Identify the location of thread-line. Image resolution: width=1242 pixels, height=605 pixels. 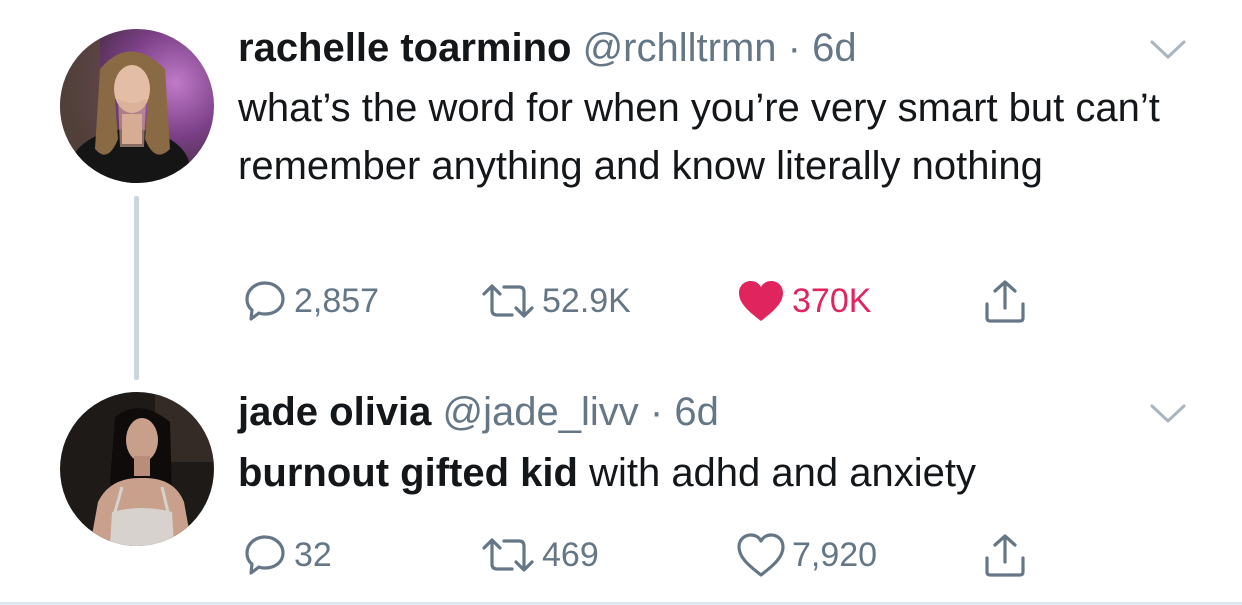
(136, 288).